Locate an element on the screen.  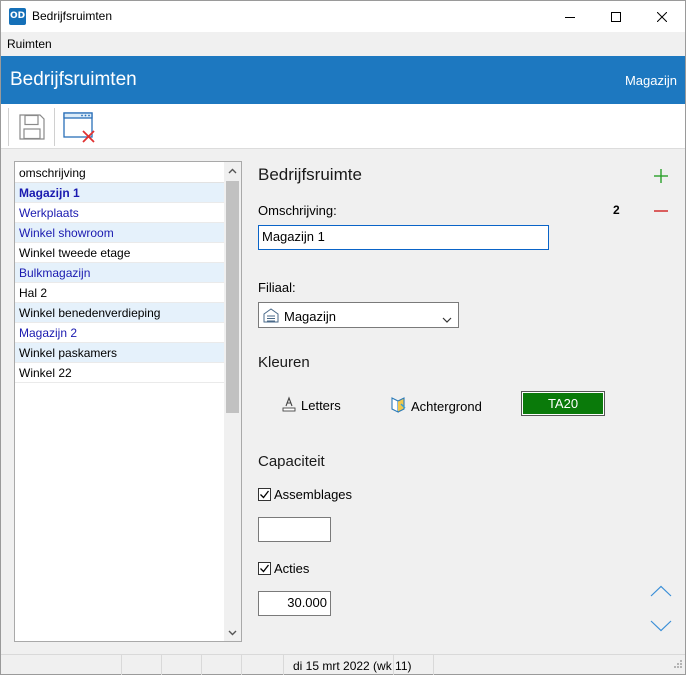
capacity-title: Capaciteit is located at coordinates (291, 461).